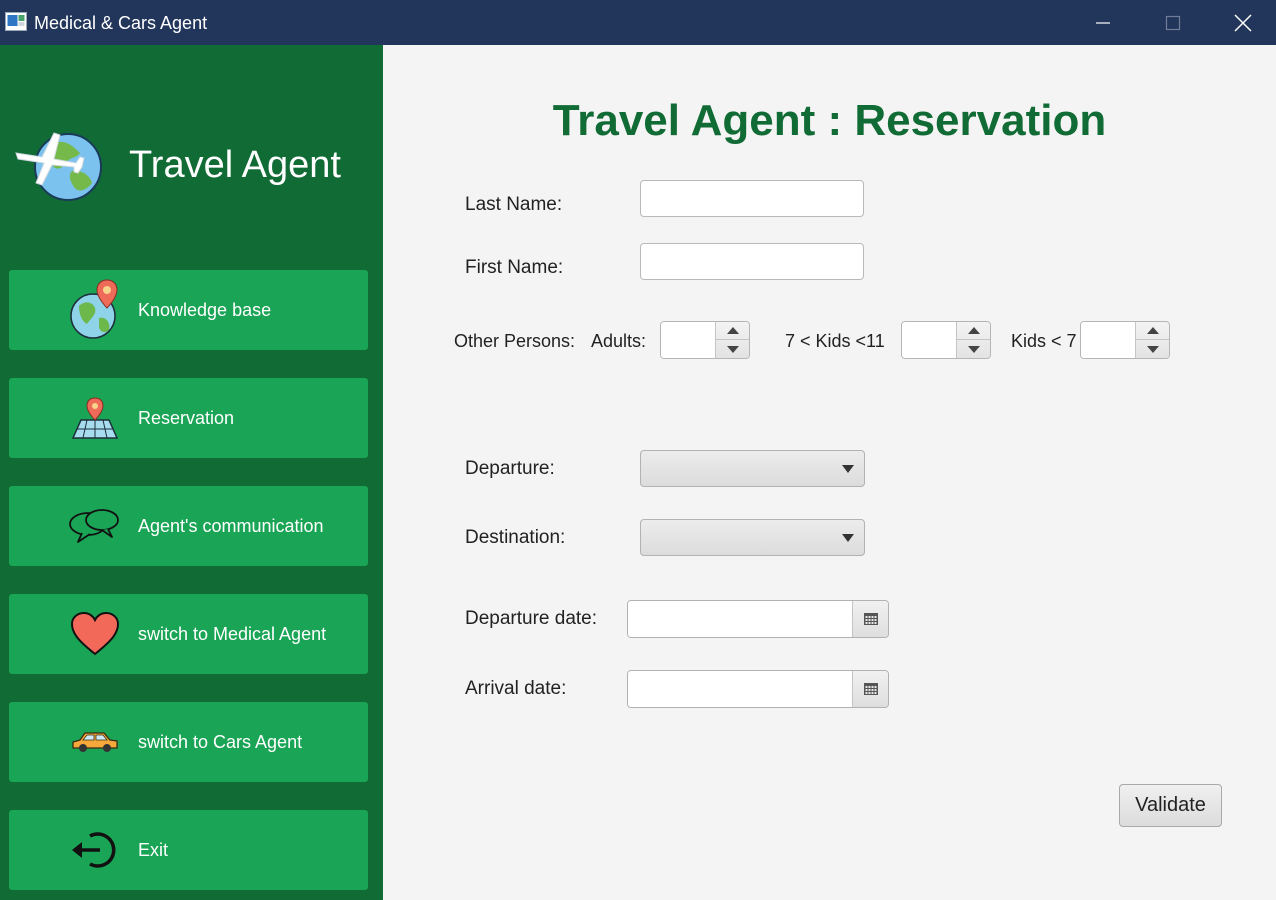  What do you see at coordinates (231, 526) in the screenshot?
I see `sidebar-item-label: Agent's communication` at bounding box center [231, 526].